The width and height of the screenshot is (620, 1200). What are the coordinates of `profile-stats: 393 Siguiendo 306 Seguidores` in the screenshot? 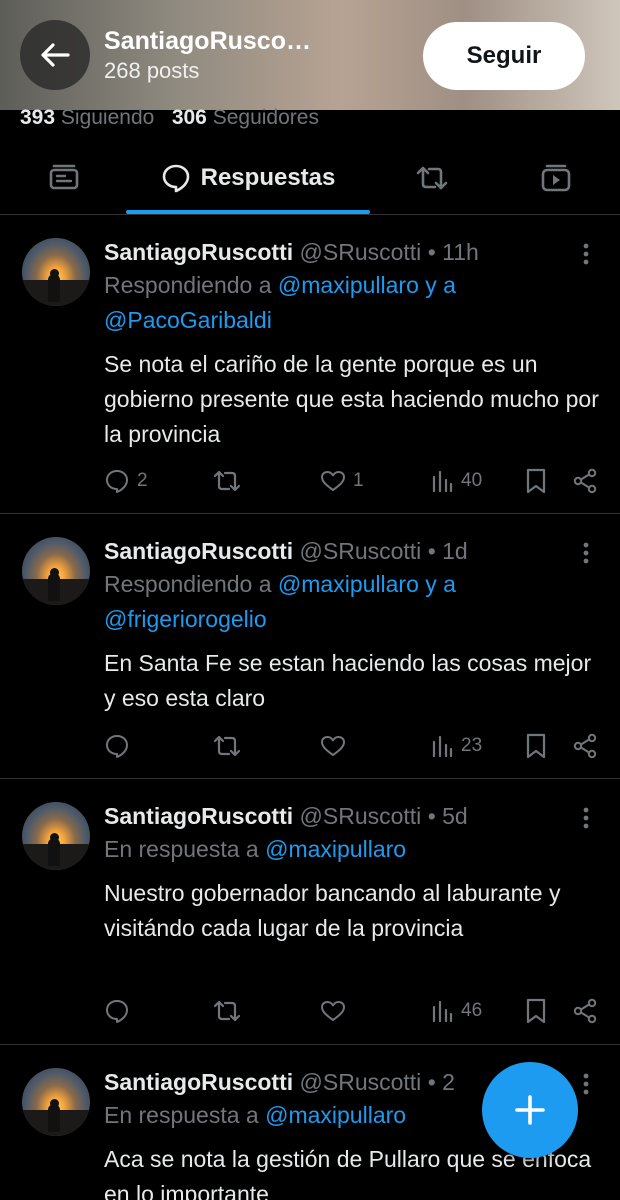 It's located at (169, 118).